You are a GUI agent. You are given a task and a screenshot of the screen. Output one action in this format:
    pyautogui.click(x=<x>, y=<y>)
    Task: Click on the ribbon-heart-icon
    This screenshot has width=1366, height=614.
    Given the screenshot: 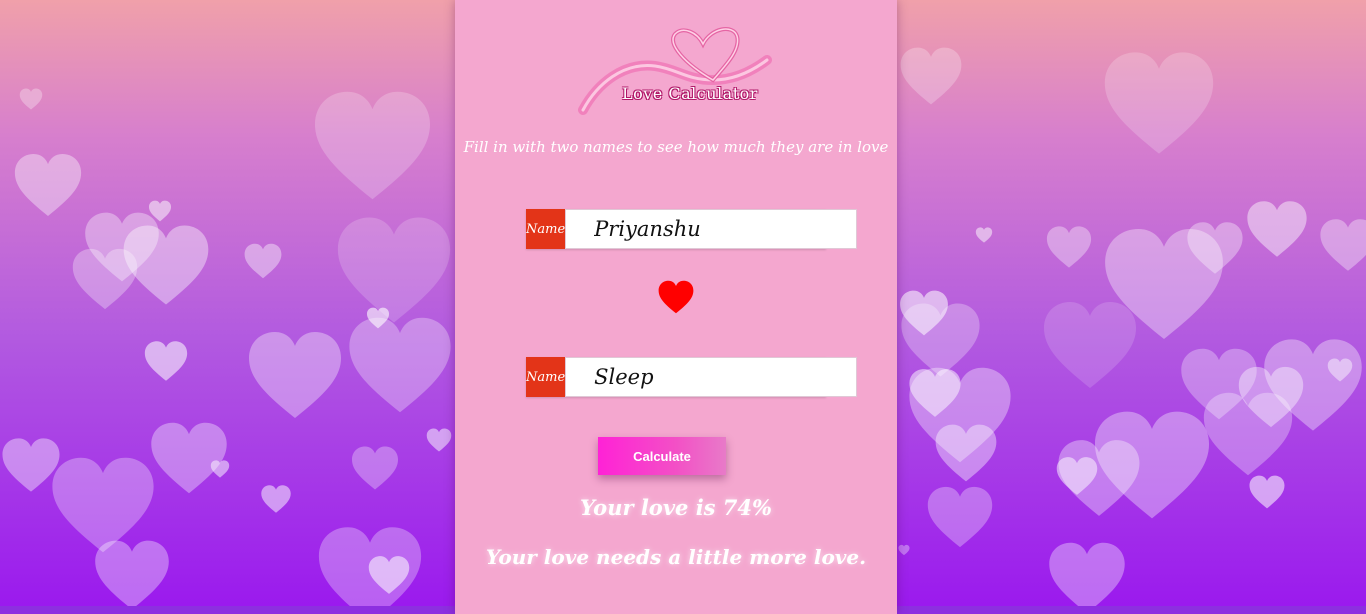 What is the action you would take?
    pyautogui.click(x=675, y=71)
    